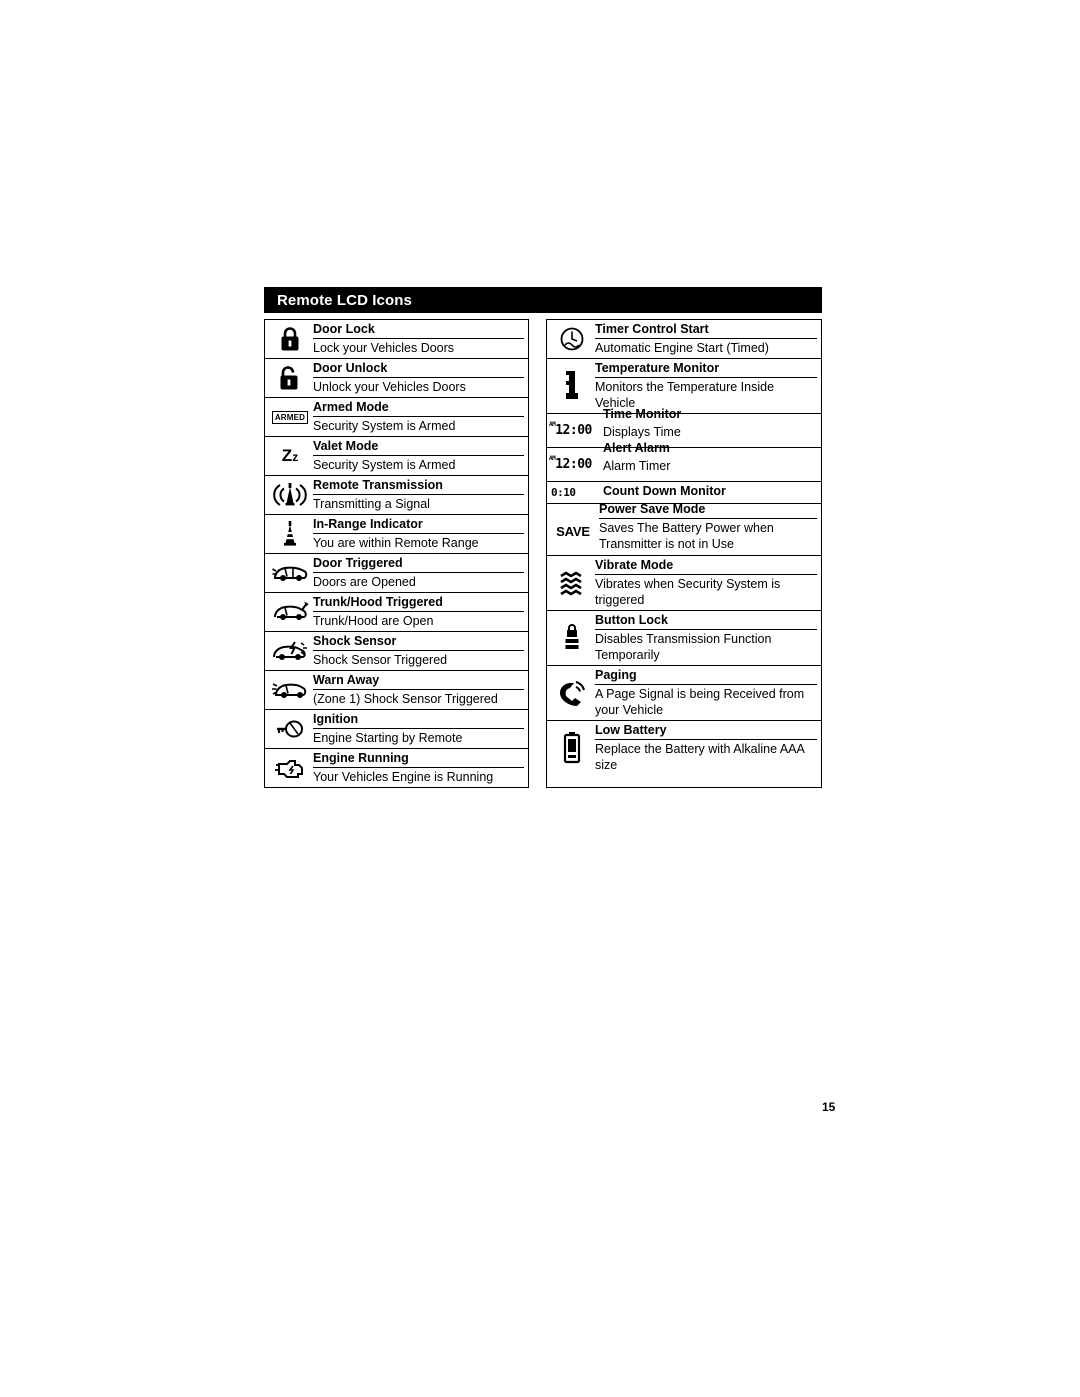  Describe the element at coordinates (571, 339) in the screenshot. I see `timer-control-start-clock-icon` at that location.